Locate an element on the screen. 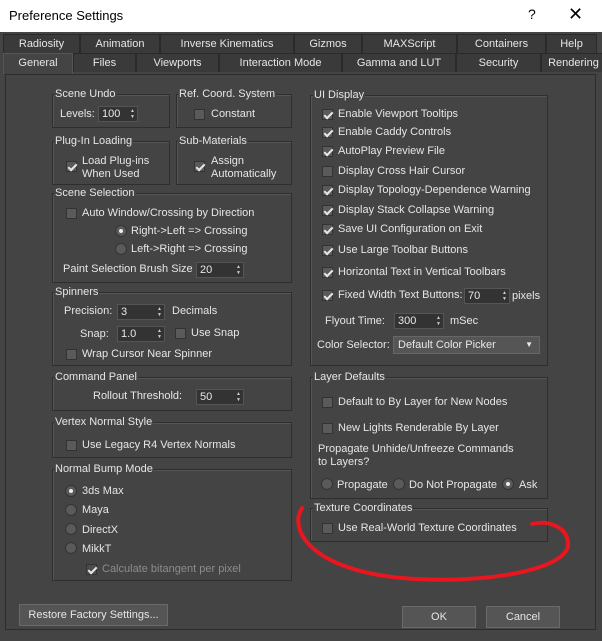 This screenshot has height=641, width=602. bump-mikkt-label: MikkT is located at coordinates (97, 549).